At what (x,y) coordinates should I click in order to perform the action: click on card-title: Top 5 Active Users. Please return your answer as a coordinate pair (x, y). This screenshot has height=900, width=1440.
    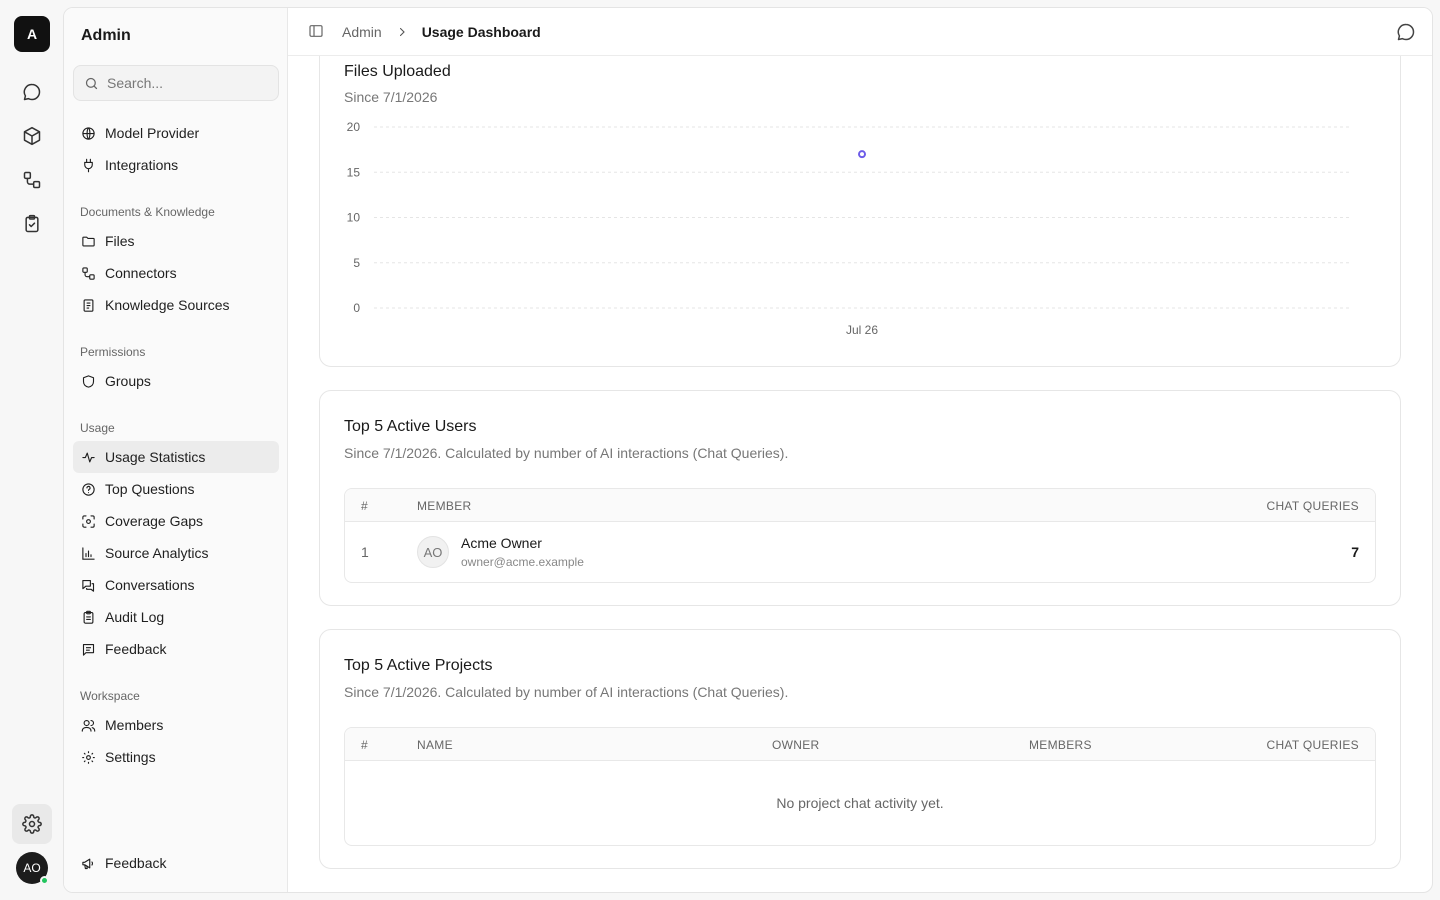
    Looking at the image, I should click on (410, 426).